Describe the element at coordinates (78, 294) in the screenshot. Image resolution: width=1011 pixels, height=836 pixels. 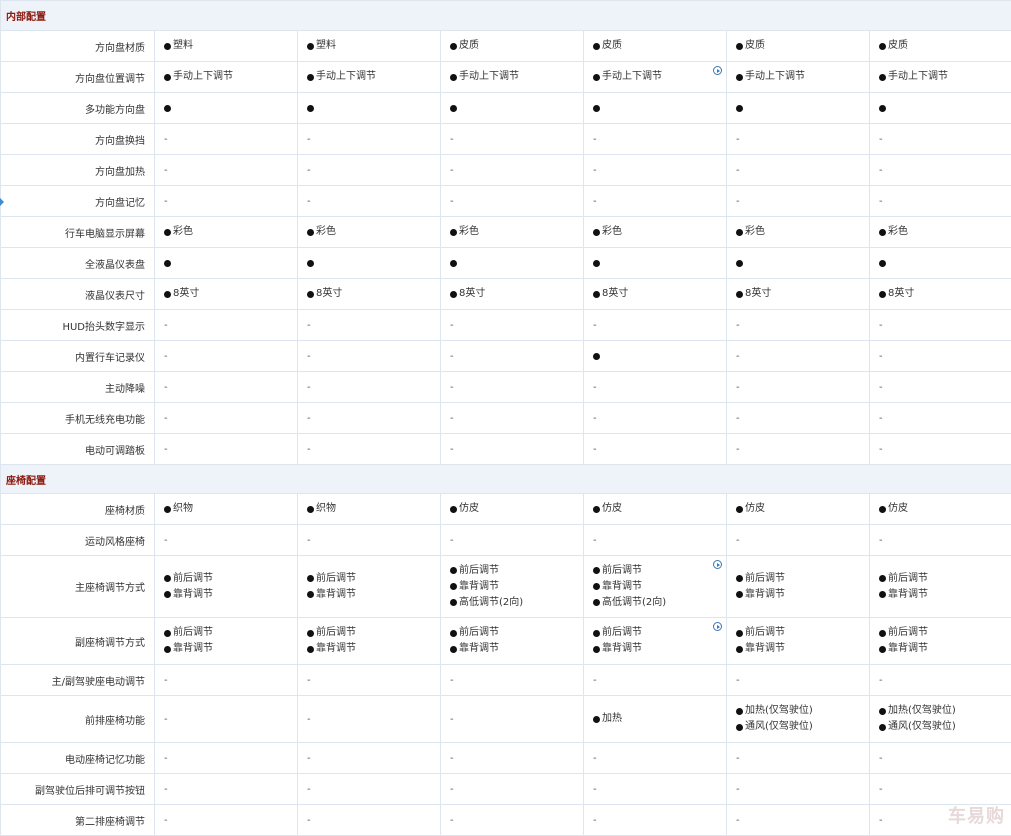
I see `row-label: 液晶仪表尺寸` at that location.